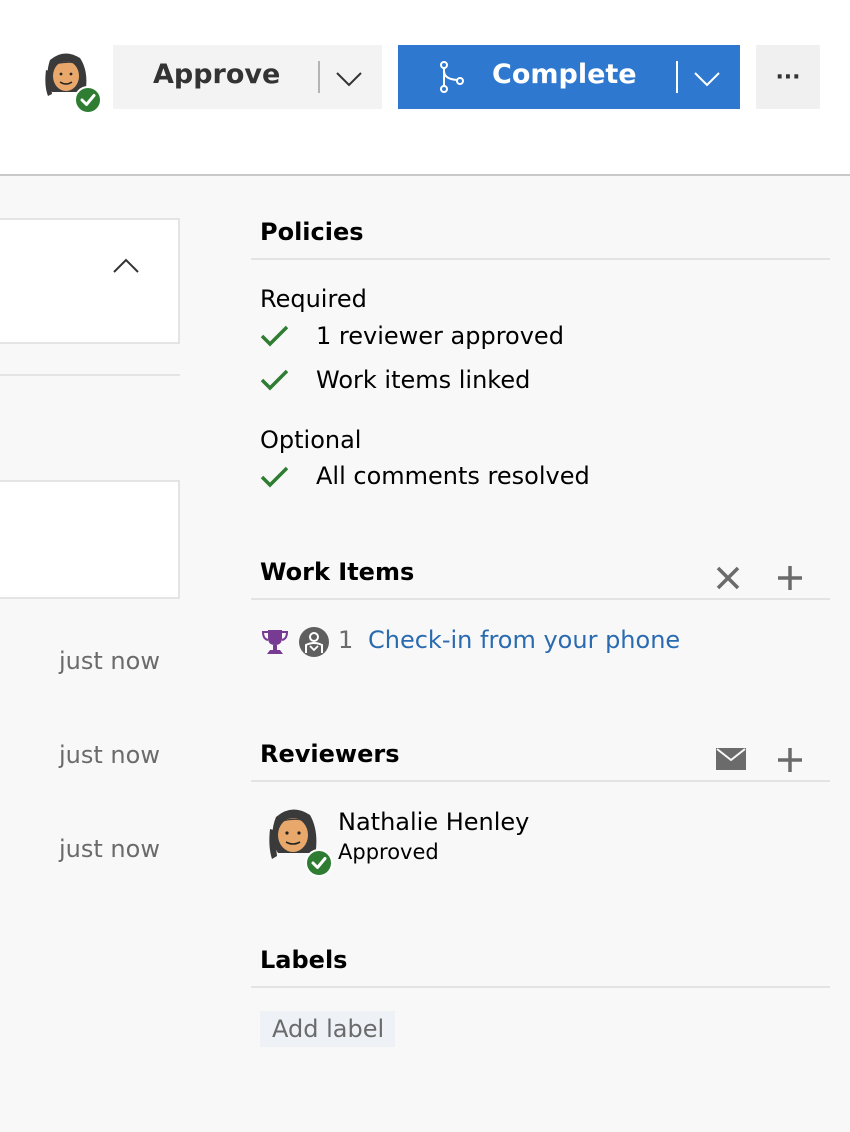 Image resolution: width=850 pixels, height=1132 pixels. Describe the element at coordinates (564, 74) in the screenshot. I see `complete-label: Complete` at that location.